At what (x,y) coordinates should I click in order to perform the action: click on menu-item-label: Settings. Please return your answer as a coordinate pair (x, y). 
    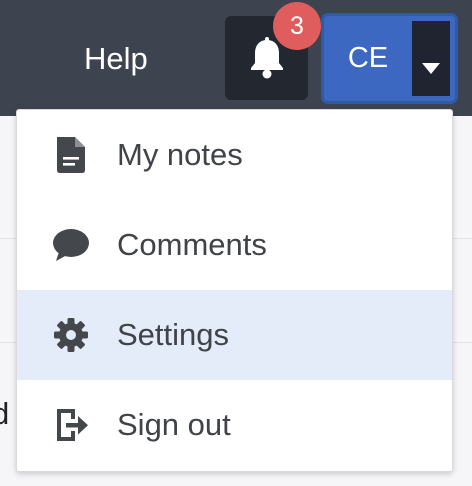
    Looking at the image, I should click on (173, 334).